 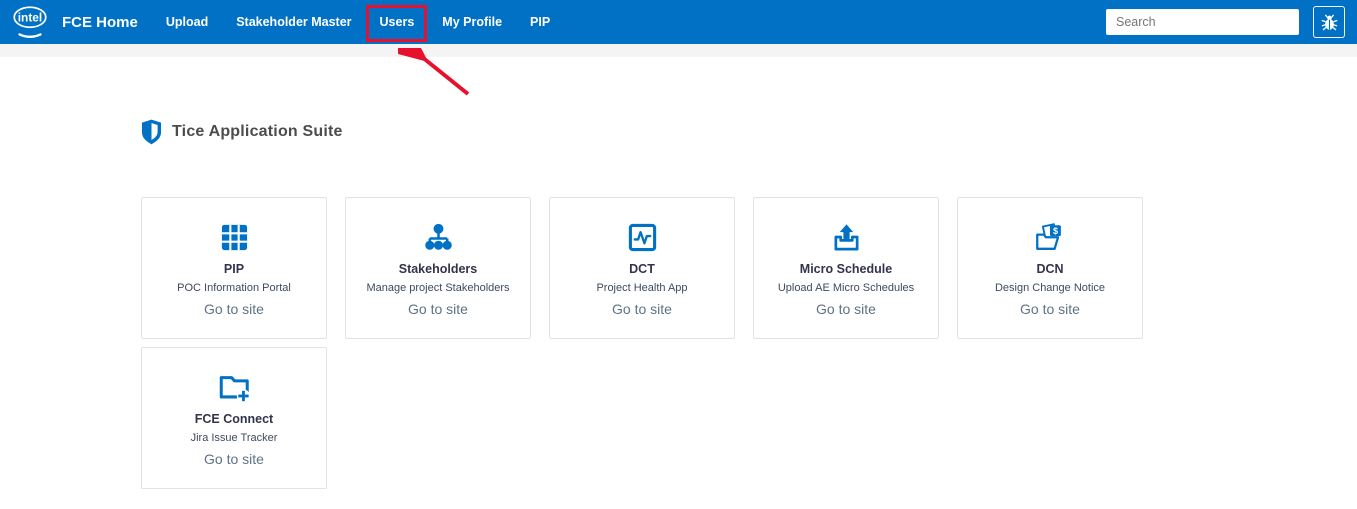 What do you see at coordinates (397, 22) in the screenshot?
I see `nav-item-users-label: Users` at bounding box center [397, 22].